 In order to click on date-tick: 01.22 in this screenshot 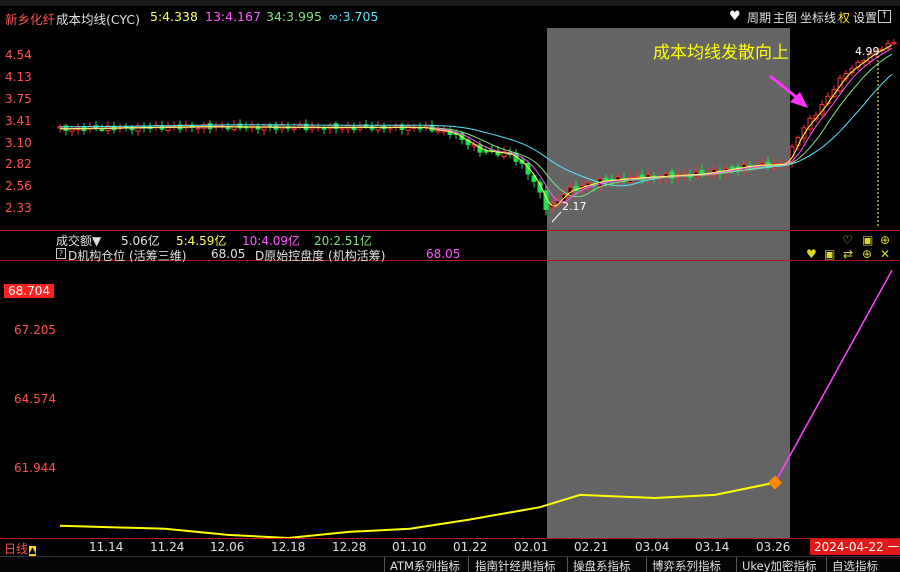, I will do `click(470, 547)`.